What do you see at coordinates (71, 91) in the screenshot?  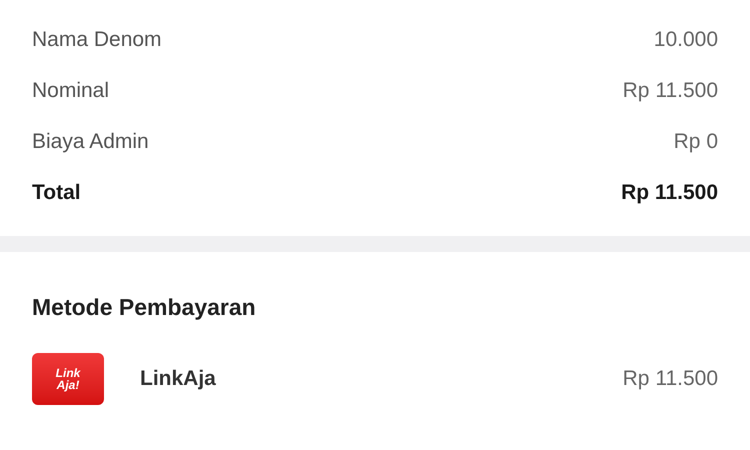 I see `detail-label: Nominal` at bounding box center [71, 91].